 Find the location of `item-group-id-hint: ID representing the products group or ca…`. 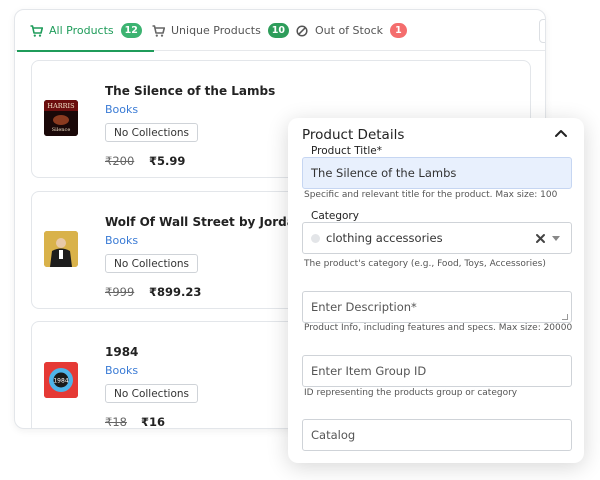

item-group-id-hint: ID representing the products group or ca… is located at coordinates (411, 393).